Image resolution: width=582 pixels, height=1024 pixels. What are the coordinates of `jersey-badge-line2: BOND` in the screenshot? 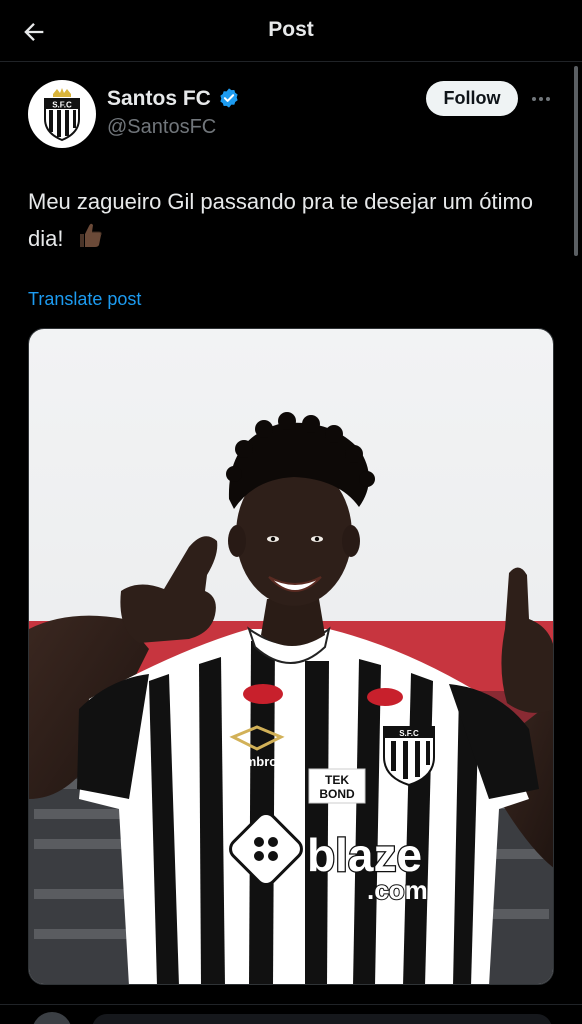 It's located at (337, 794).